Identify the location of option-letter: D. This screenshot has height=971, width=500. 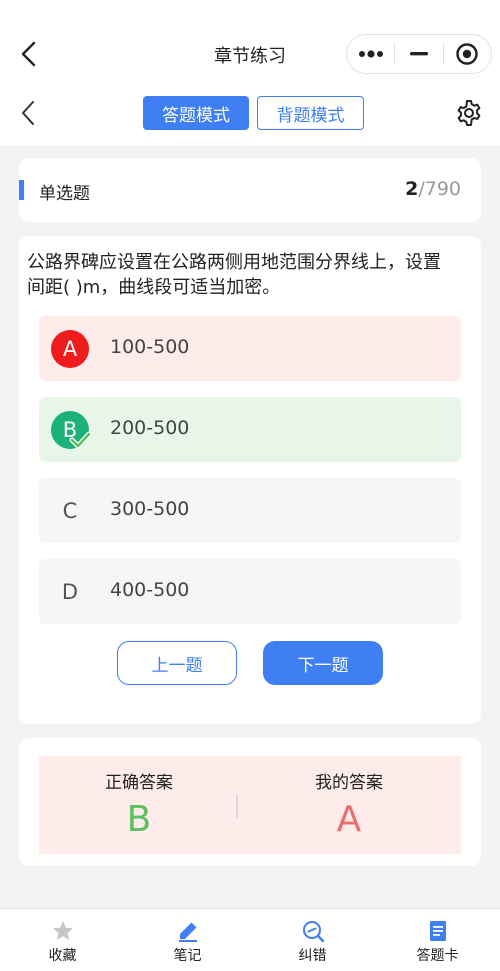
(70, 592).